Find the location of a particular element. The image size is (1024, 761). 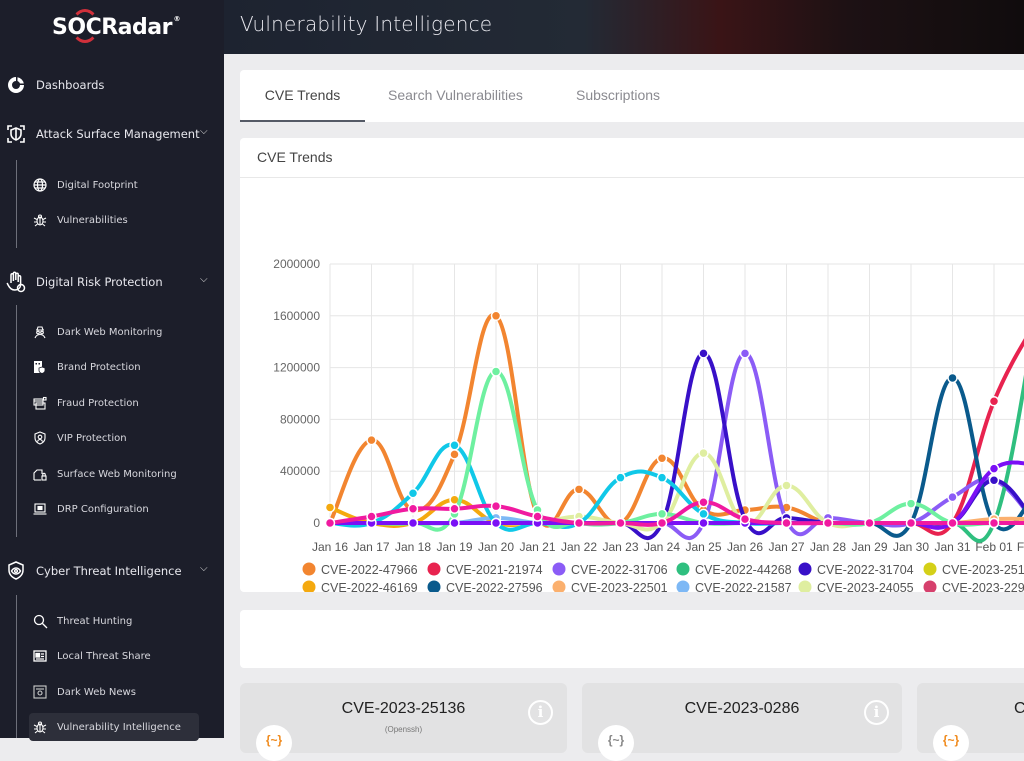

tab-search-vulnerabilities: Search Vulnerabilities is located at coordinates (455, 96).